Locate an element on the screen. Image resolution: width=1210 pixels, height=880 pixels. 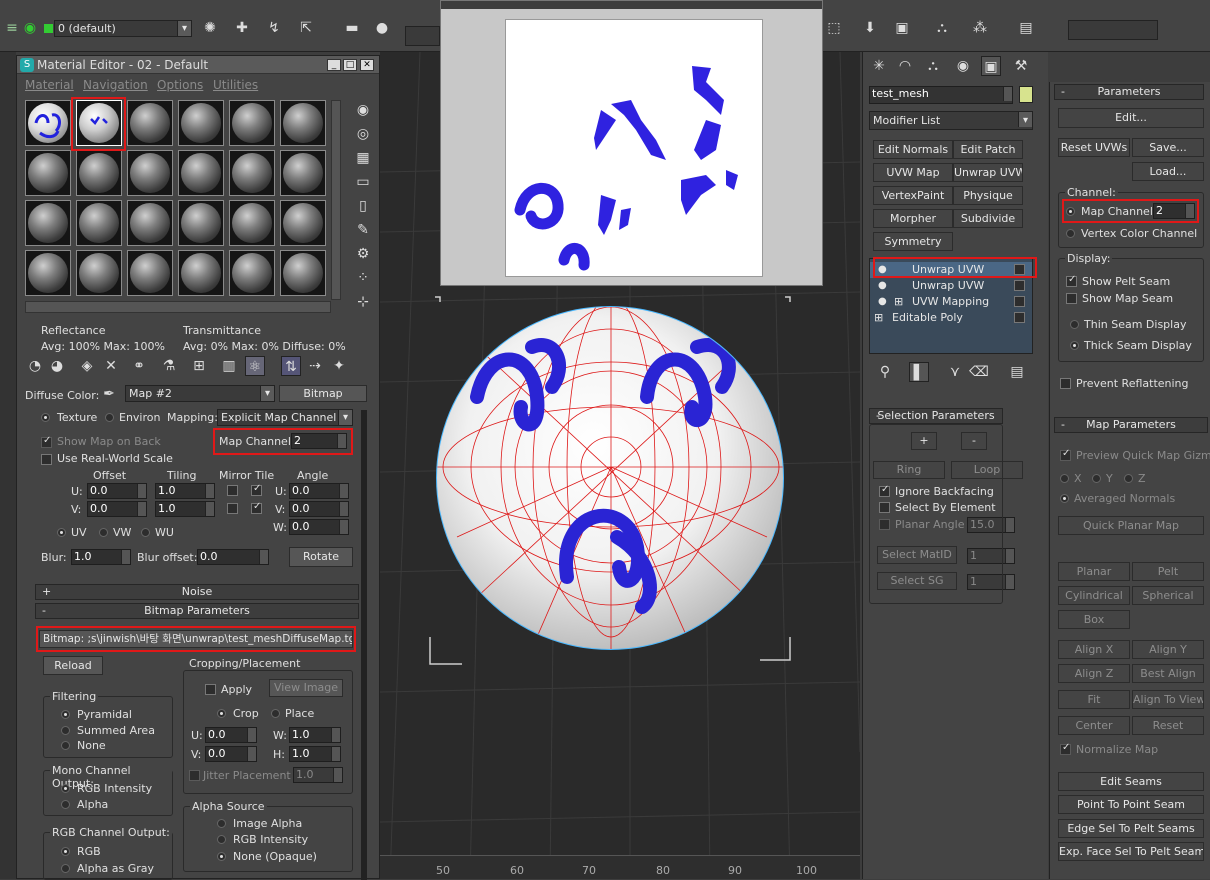
alpha-rgb-intensity-radio is located at coordinates (221, 839).